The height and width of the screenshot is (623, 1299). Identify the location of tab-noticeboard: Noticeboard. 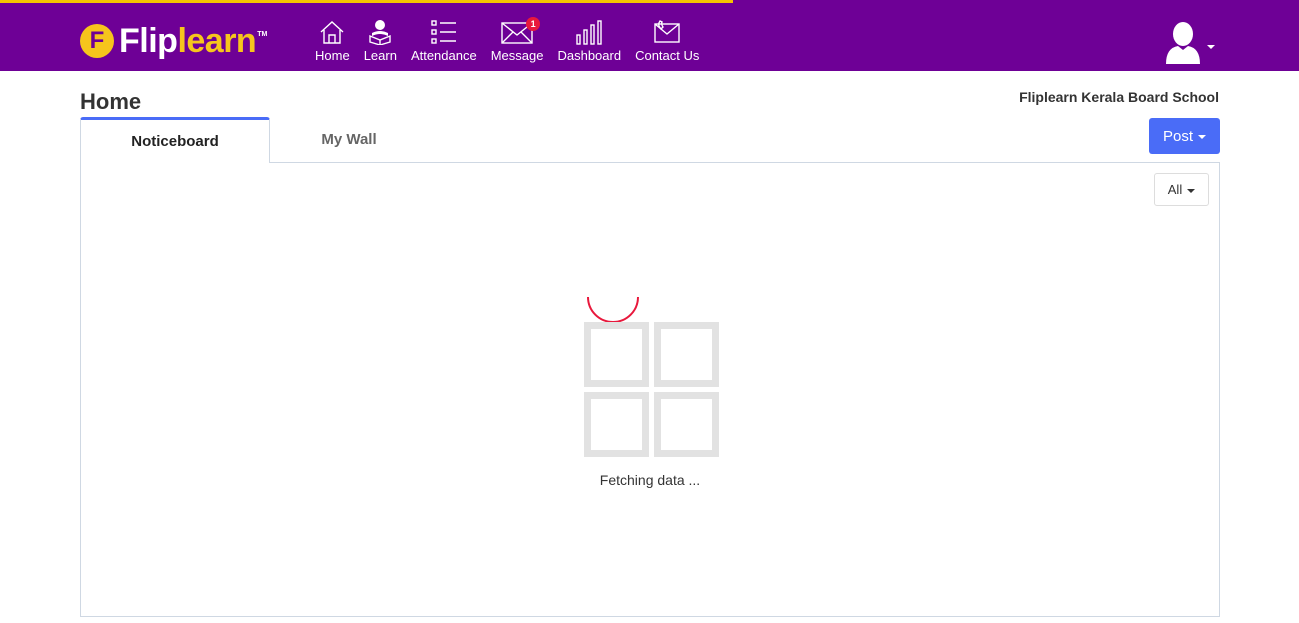
(175, 140).